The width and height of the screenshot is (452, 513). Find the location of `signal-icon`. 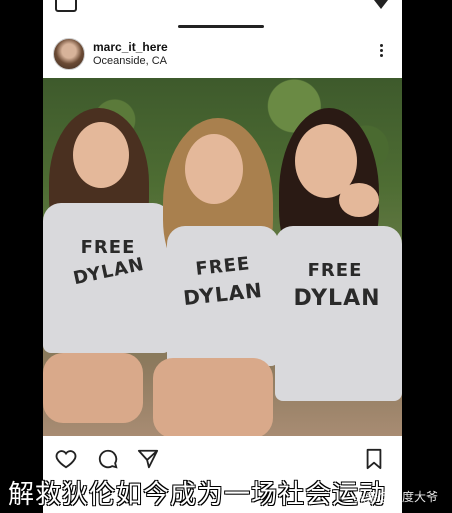

signal-icon is located at coordinates (381, 4).